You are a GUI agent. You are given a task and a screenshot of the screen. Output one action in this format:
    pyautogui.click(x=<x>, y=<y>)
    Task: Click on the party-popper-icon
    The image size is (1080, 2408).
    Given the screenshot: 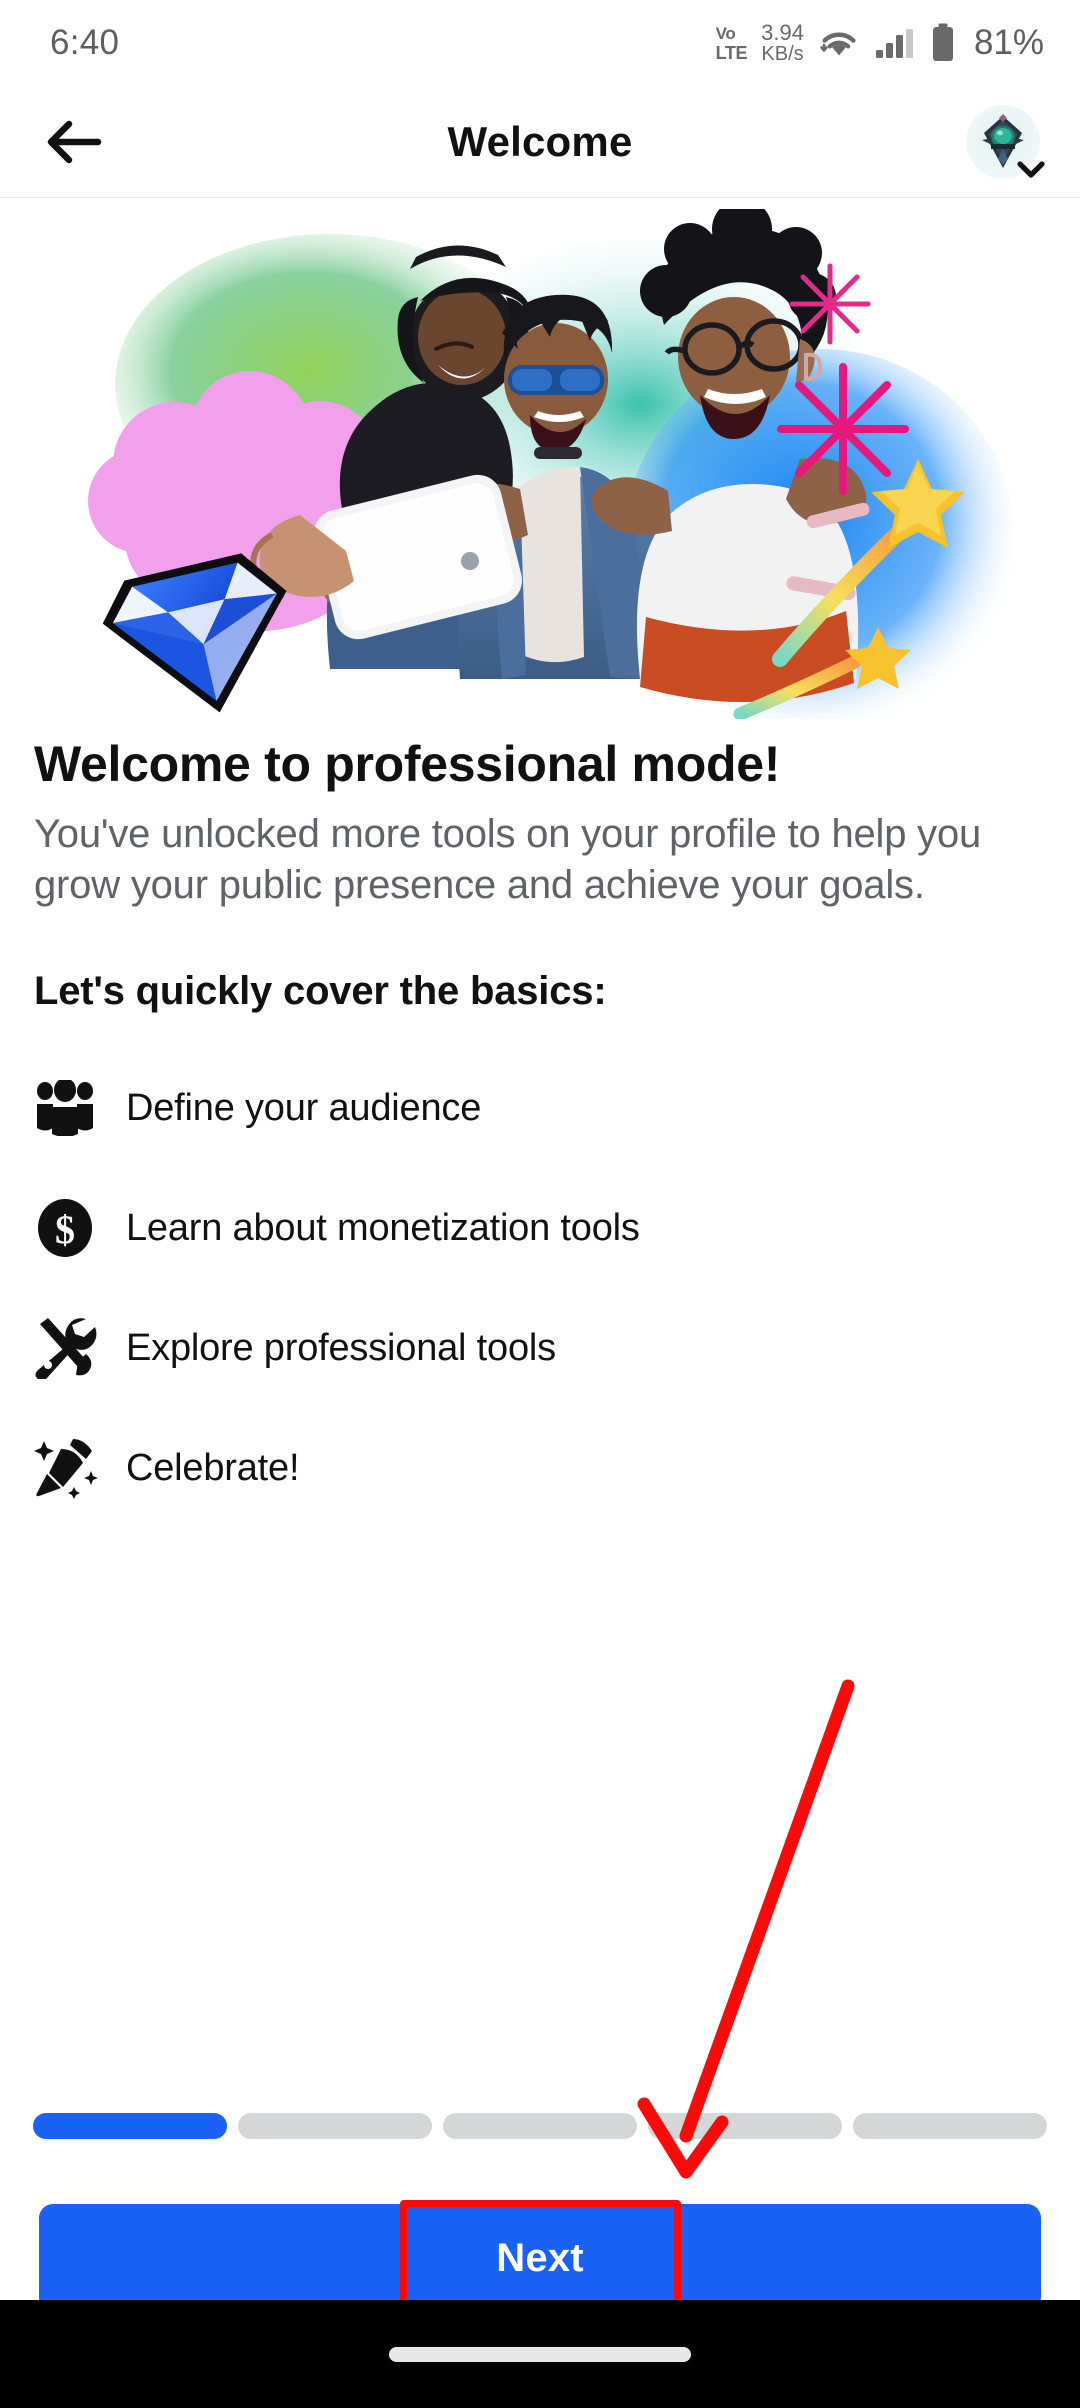 What is the action you would take?
    pyautogui.click(x=80, y=1468)
    